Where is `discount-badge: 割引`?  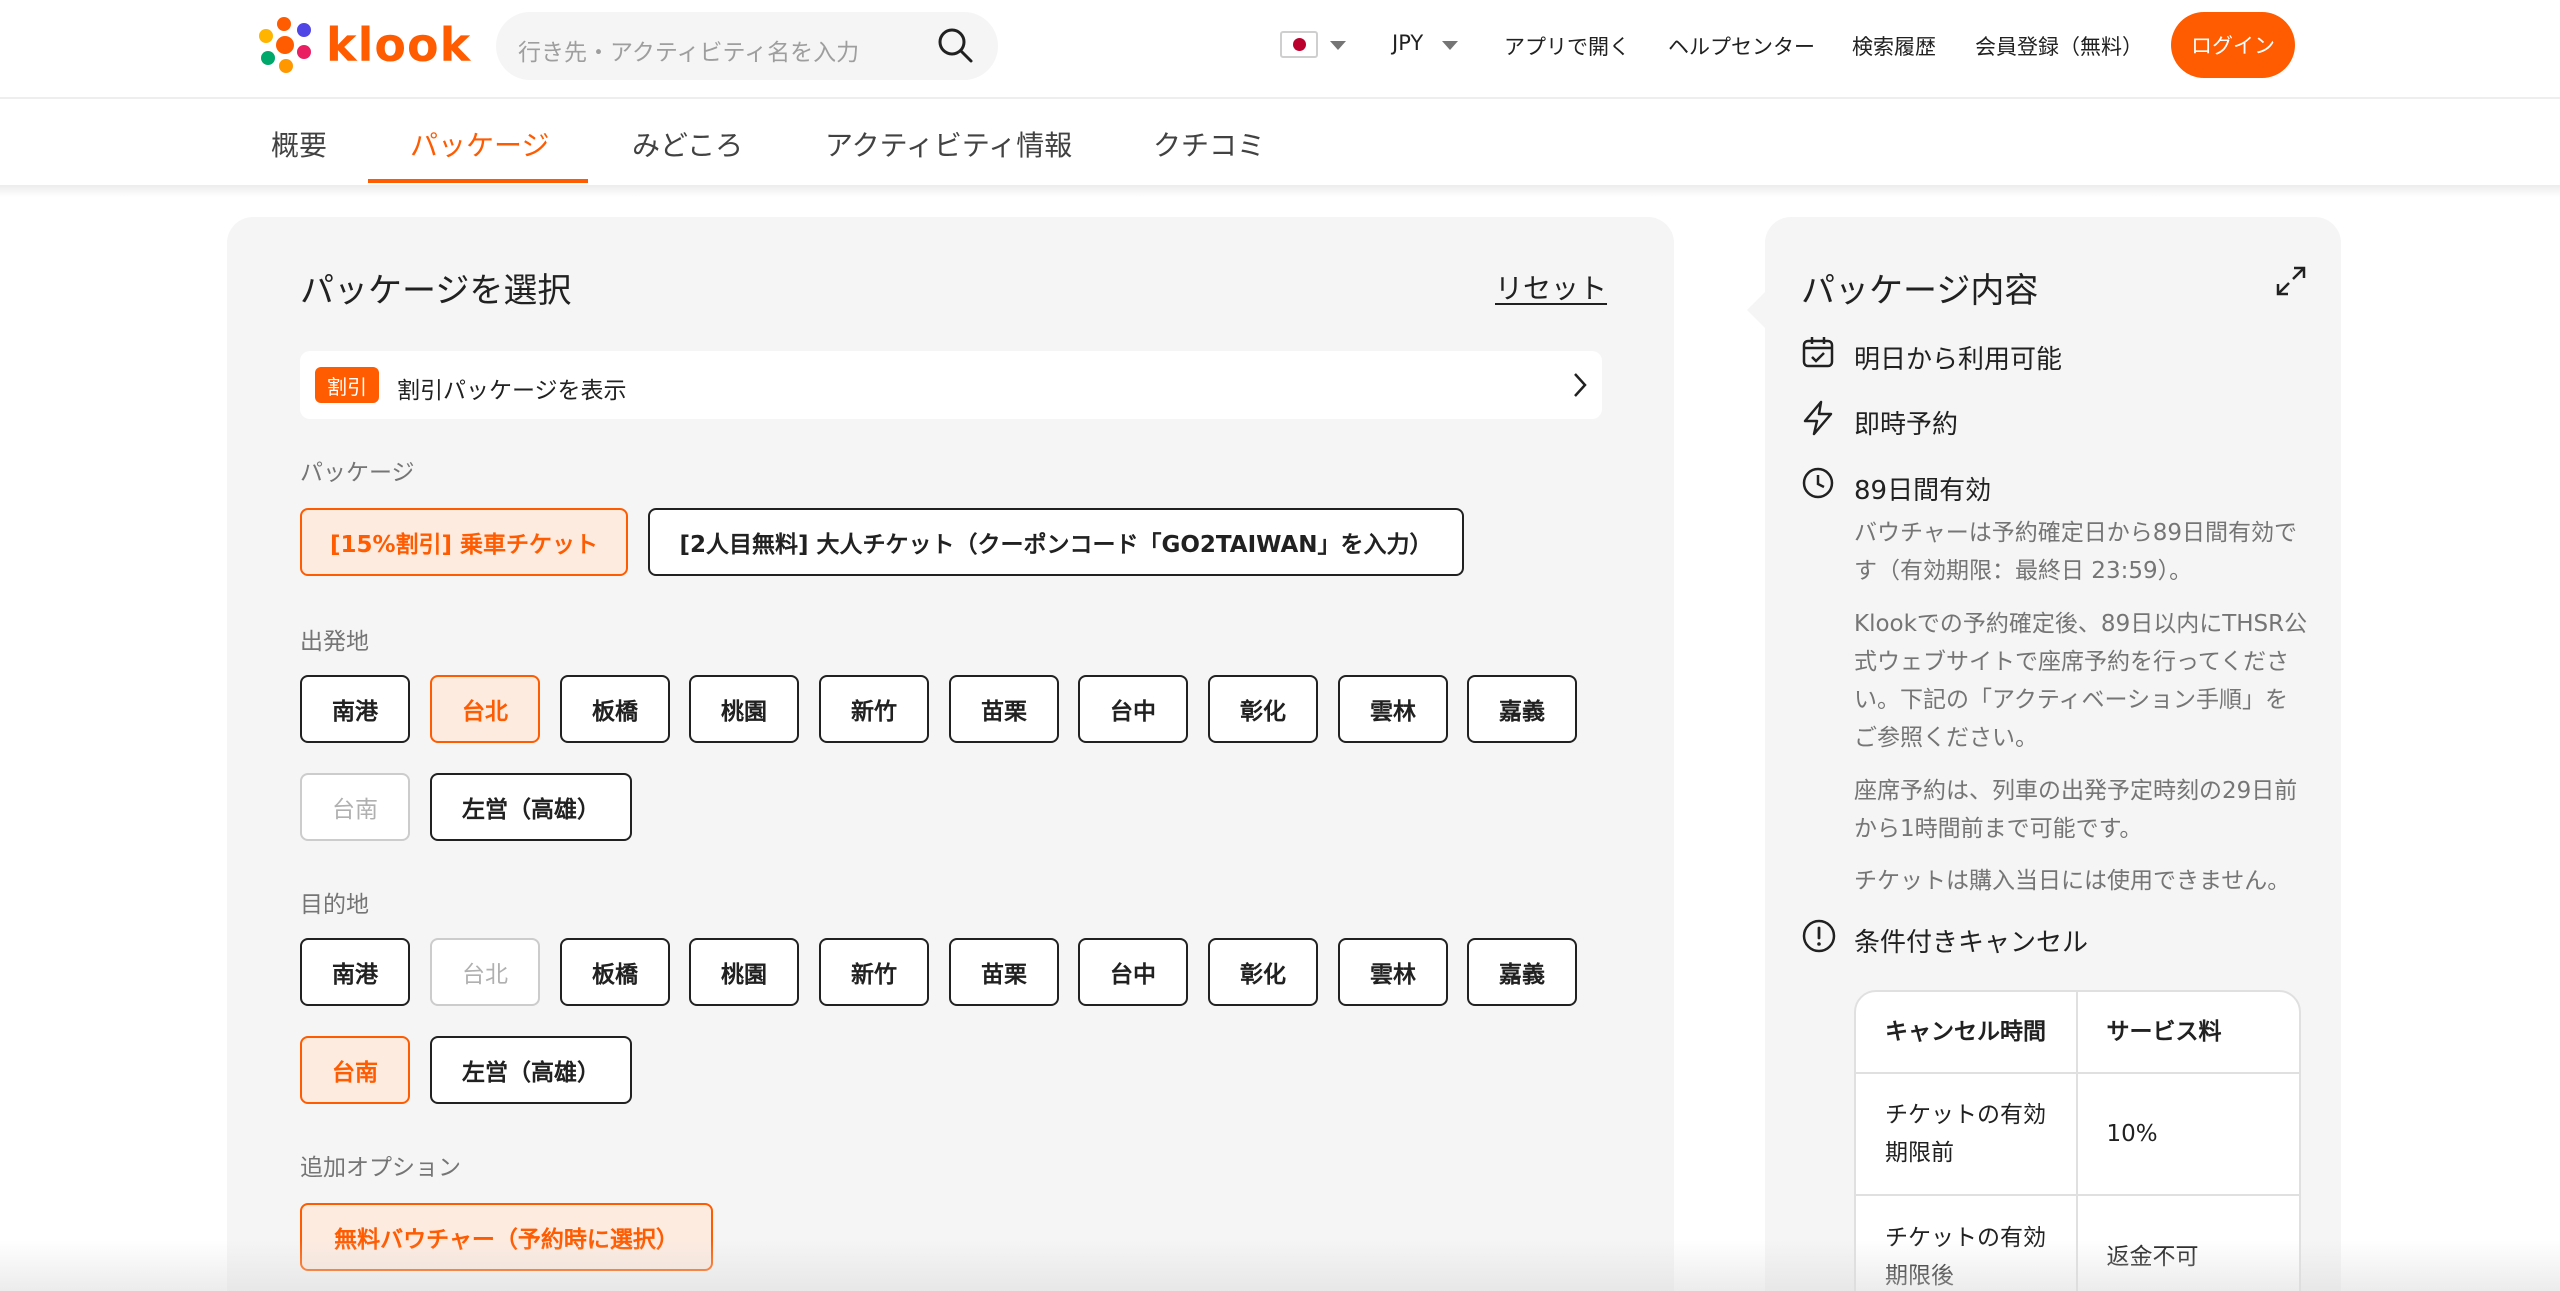 discount-badge: 割引 is located at coordinates (347, 385).